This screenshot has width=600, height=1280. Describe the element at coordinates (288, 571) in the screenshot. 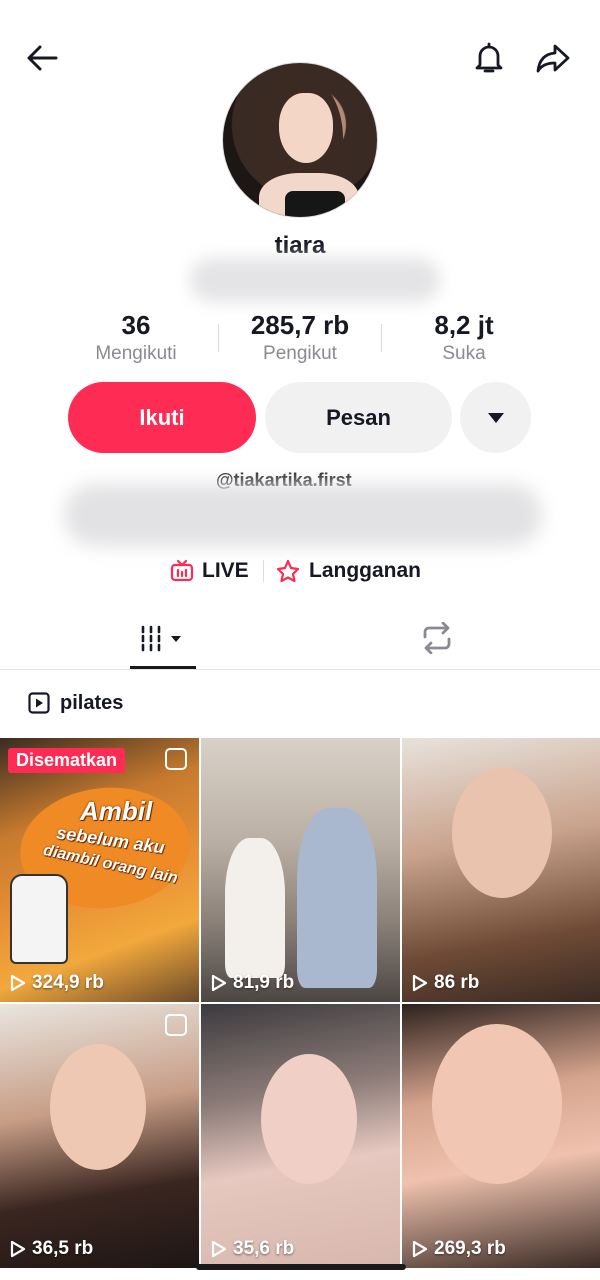

I see `star-icon` at that location.